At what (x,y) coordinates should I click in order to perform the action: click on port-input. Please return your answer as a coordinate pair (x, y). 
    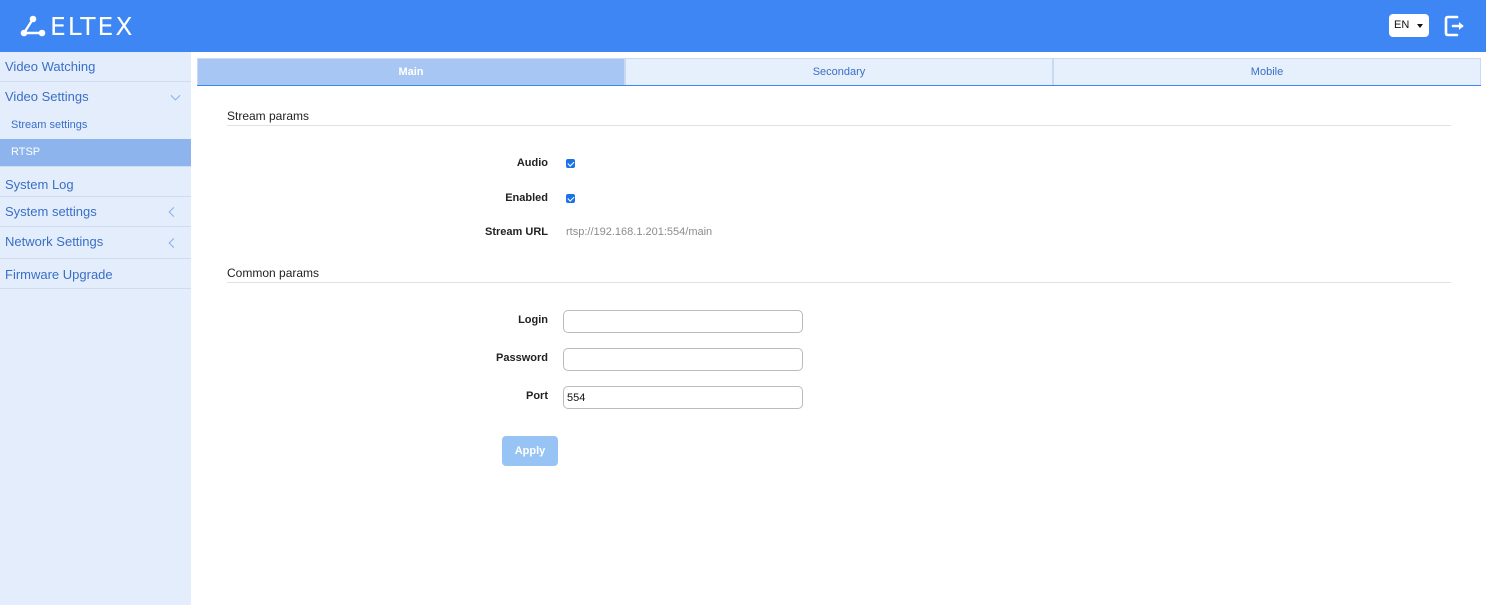
    Looking at the image, I should click on (683, 397).